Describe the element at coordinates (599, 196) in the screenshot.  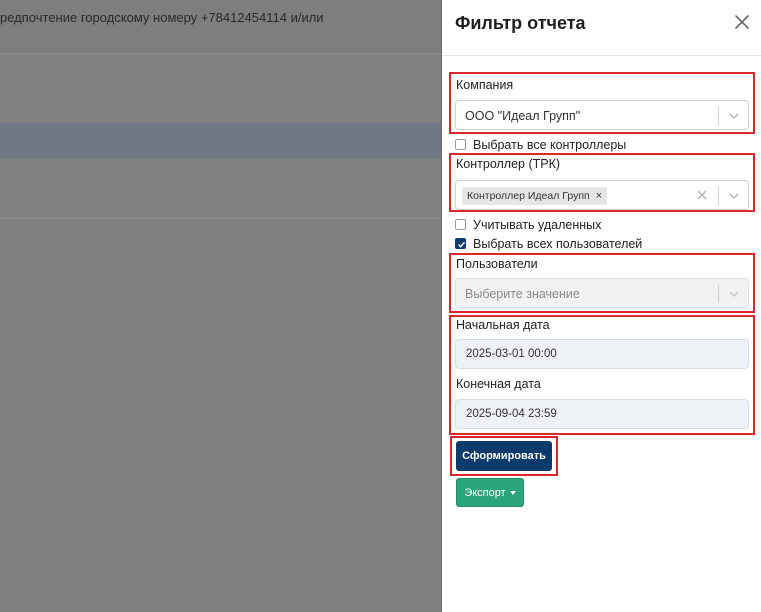
I see `tag-remove-button: ×` at that location.